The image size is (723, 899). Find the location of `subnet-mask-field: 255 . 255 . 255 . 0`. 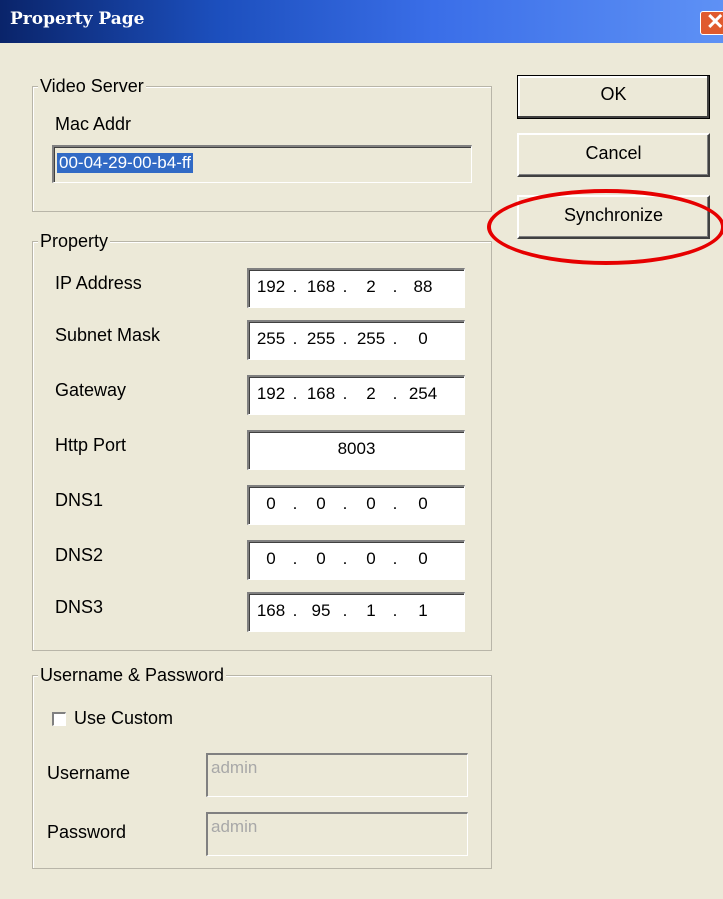

subnet-mask-field: 255 . 255 . 255 . 0 is located at coordinates (356, 340).